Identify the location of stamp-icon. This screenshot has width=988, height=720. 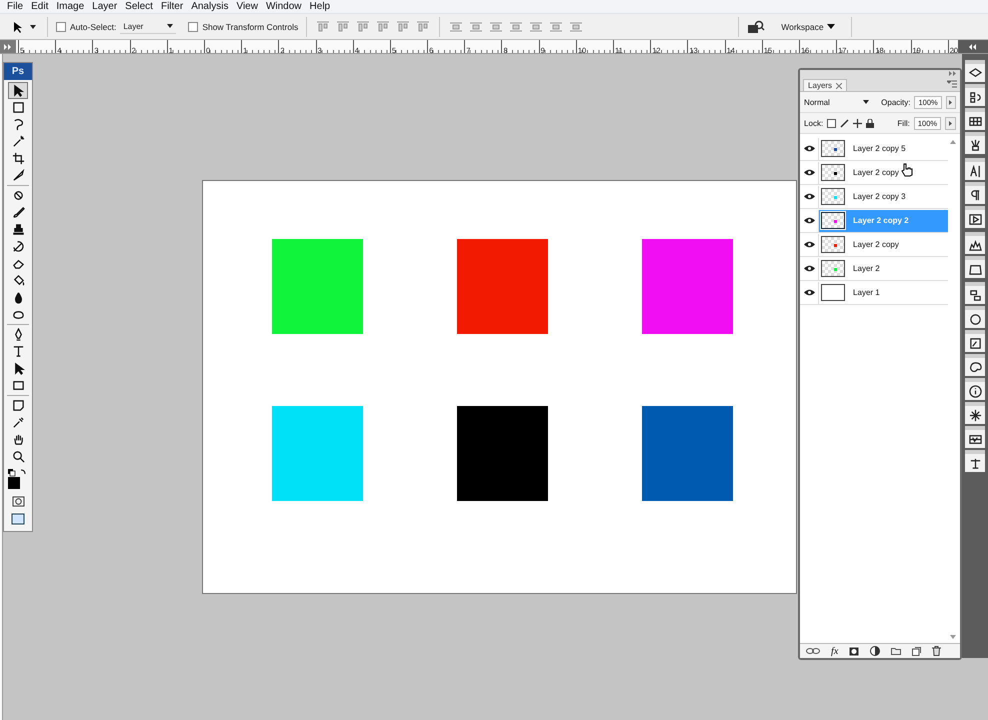
(18, 229).